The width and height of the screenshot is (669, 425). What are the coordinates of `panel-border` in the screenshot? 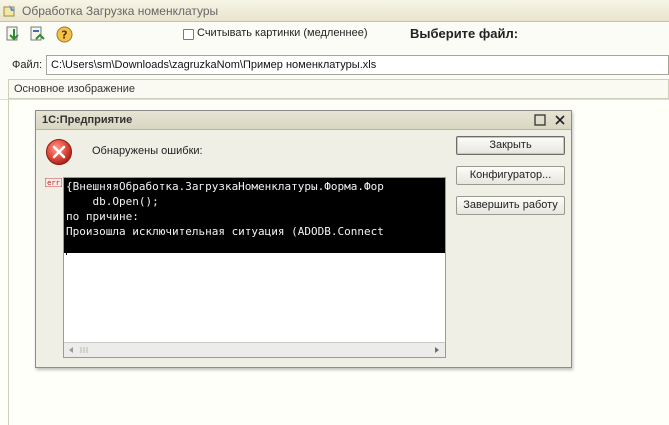 It's located at (8, 262).